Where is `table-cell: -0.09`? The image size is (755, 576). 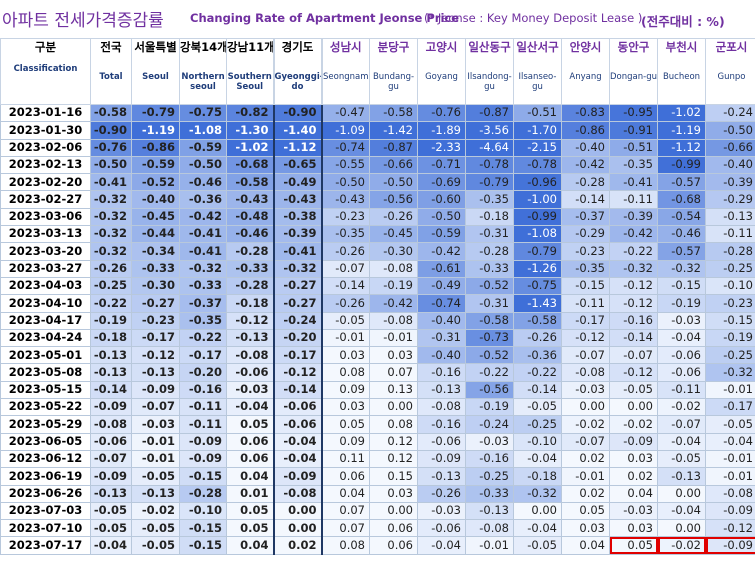 table-cell: -0.09 is located at coordinates (111, 476).